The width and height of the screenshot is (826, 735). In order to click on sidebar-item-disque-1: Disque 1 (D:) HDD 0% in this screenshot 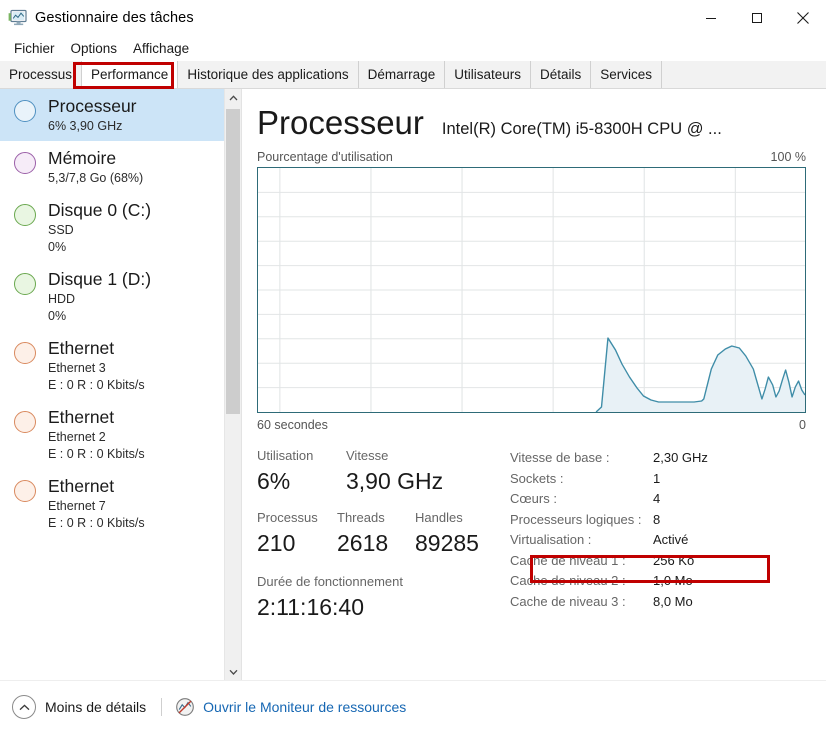, I will do `click(120, 296)`.